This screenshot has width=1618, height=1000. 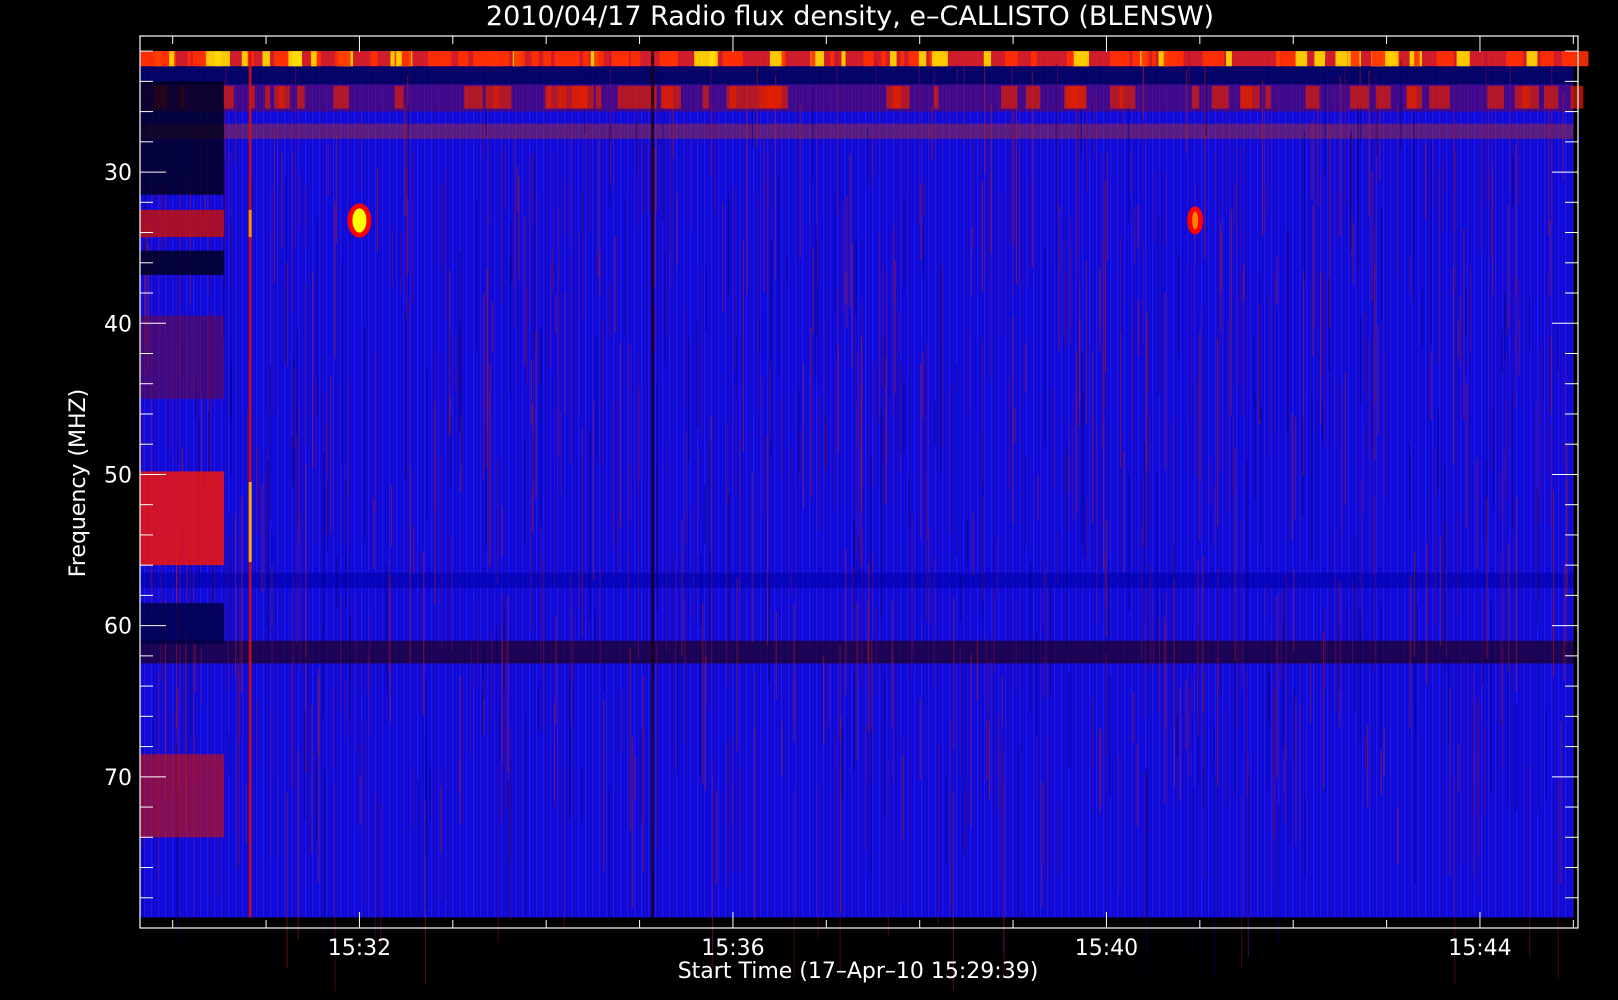 I want to click on burst-33mhz-1532-core, so click(x=359, y=220).